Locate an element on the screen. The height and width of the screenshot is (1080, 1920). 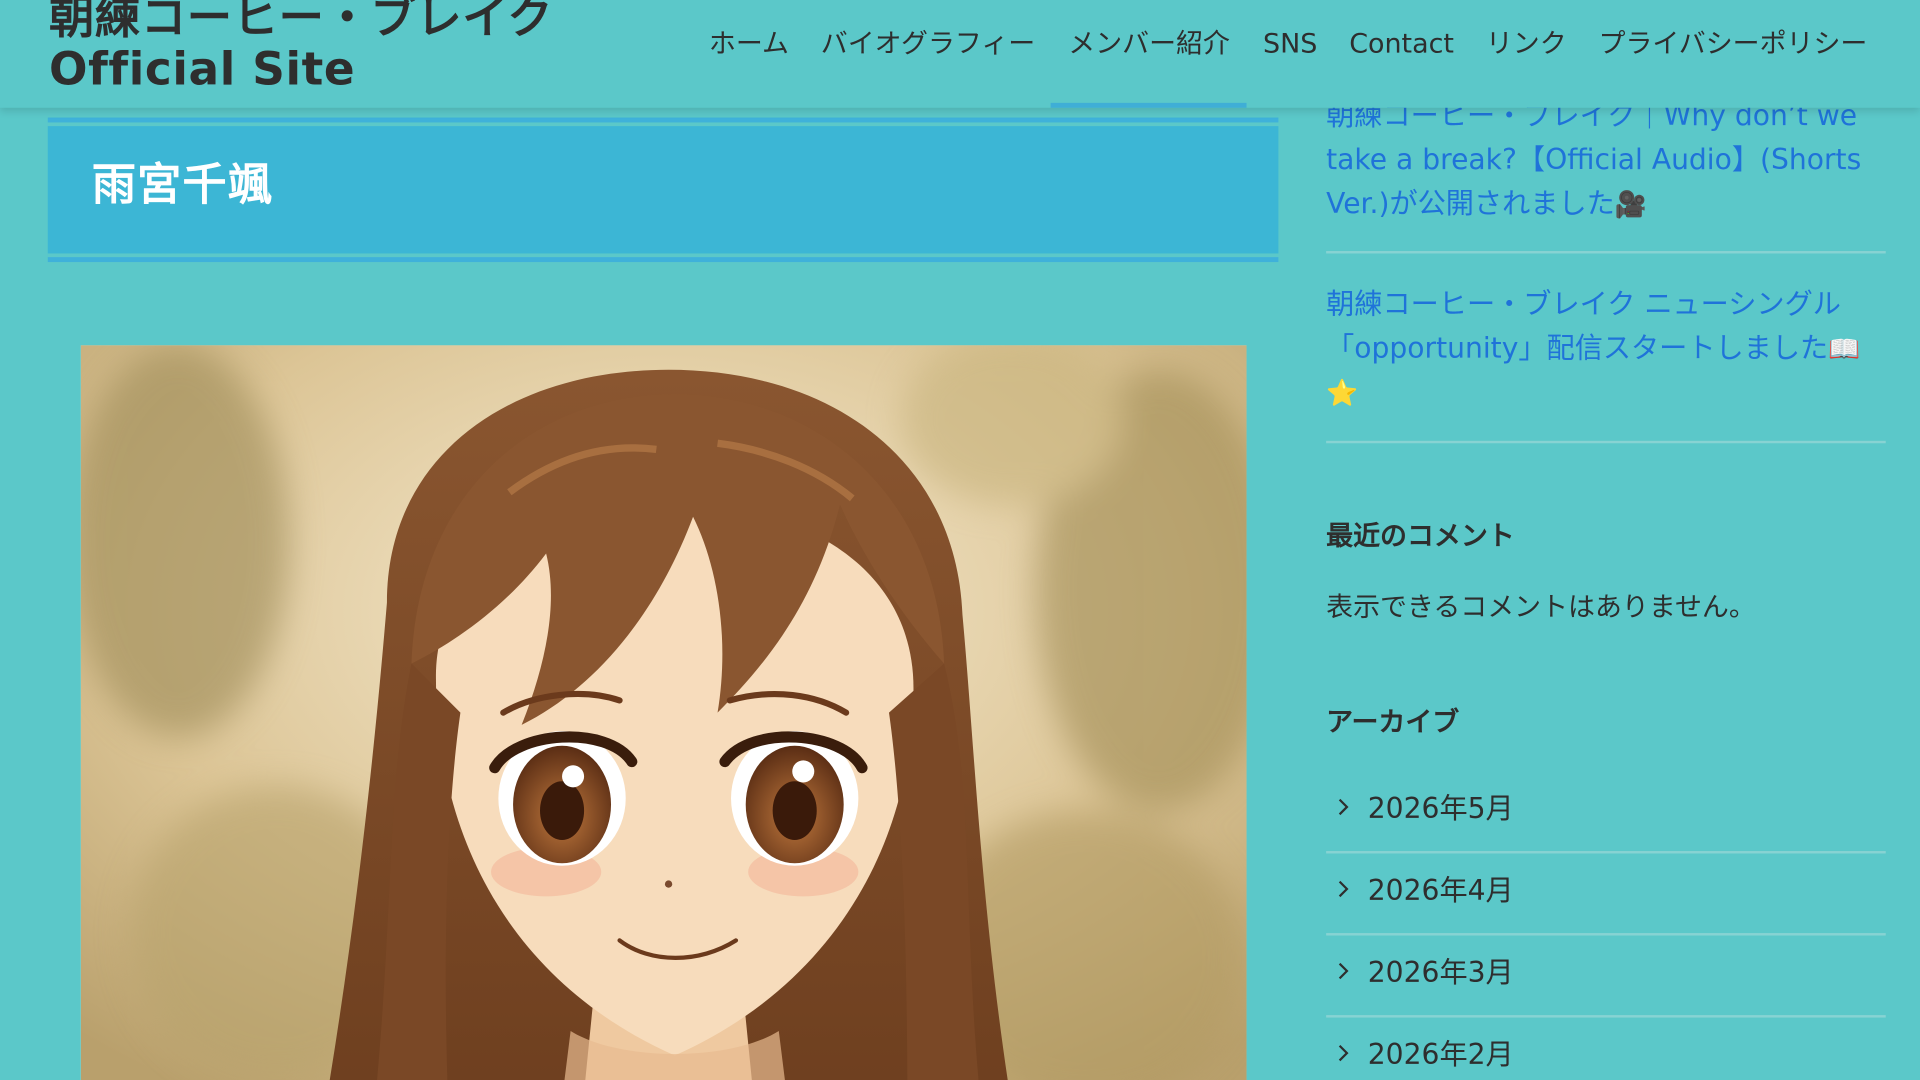
no-comments-text: 表示できるコメントはありません。 is located at coordinates (1541, 608).